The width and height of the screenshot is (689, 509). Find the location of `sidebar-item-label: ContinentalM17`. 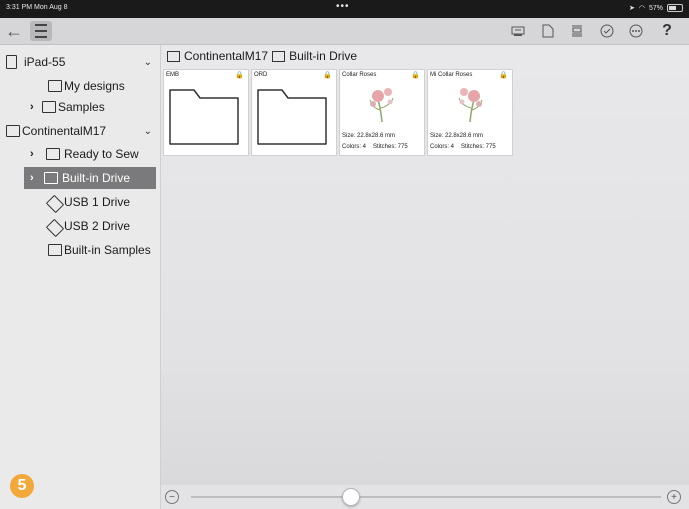

sidebar-item-label: ContinentalM17 is located at coordinates (64, 131).